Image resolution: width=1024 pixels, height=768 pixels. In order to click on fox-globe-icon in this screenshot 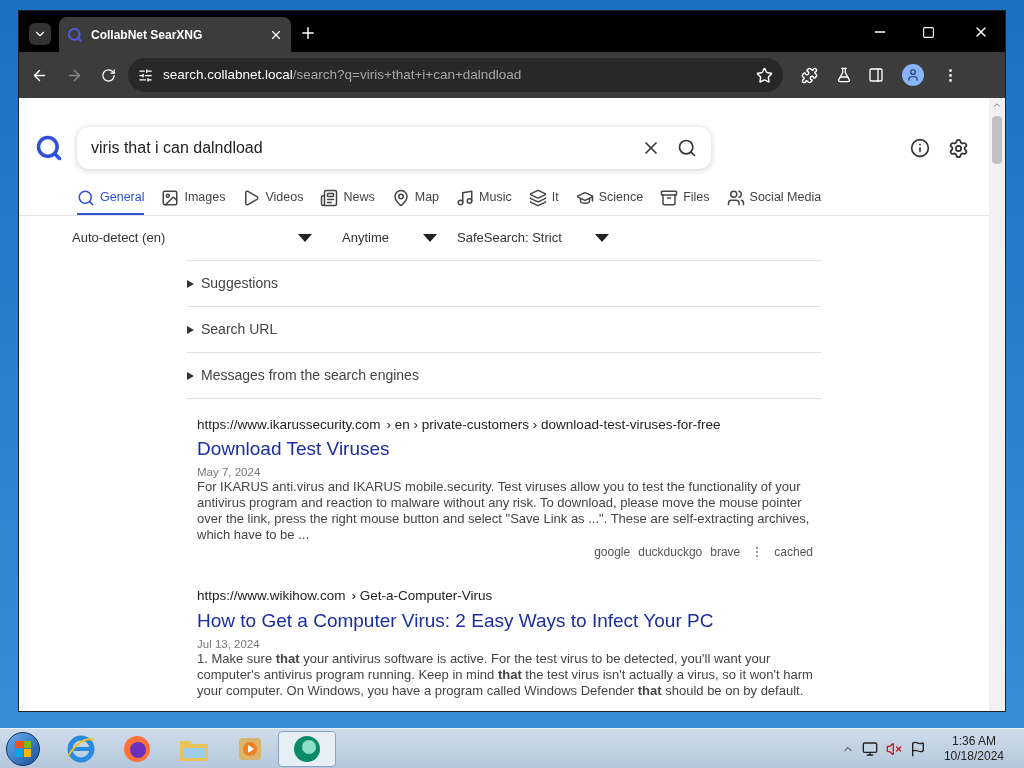, I will do `click(137, 748)`.